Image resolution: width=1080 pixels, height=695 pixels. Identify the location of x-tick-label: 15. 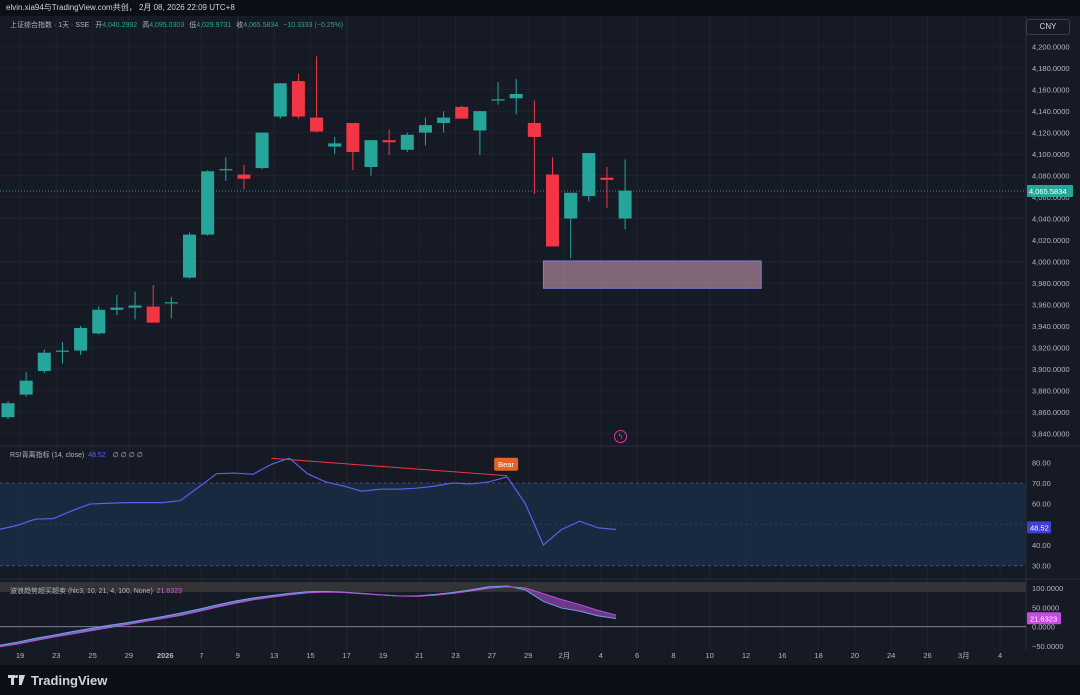
(310, 655).